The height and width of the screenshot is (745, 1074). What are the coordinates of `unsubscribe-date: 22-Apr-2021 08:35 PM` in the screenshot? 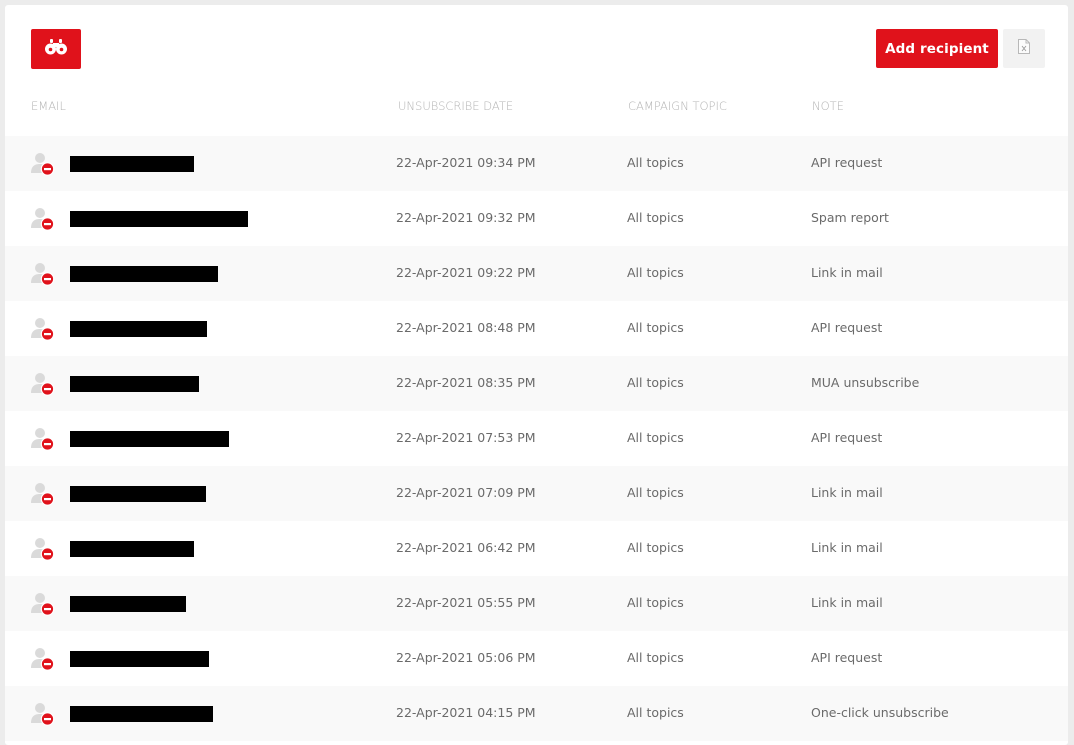 It's located at (466, 382).